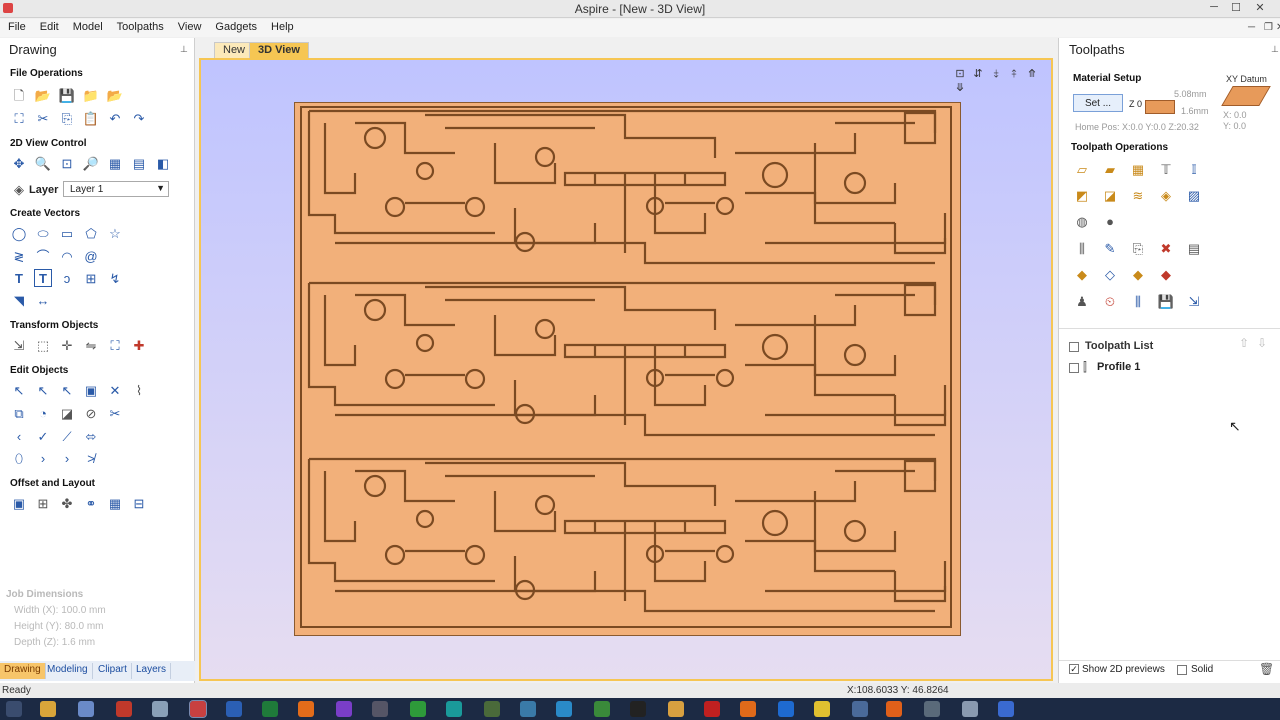 The image size is (1280, 720). I want to click on solid-checkbox, so click(1182, 670).